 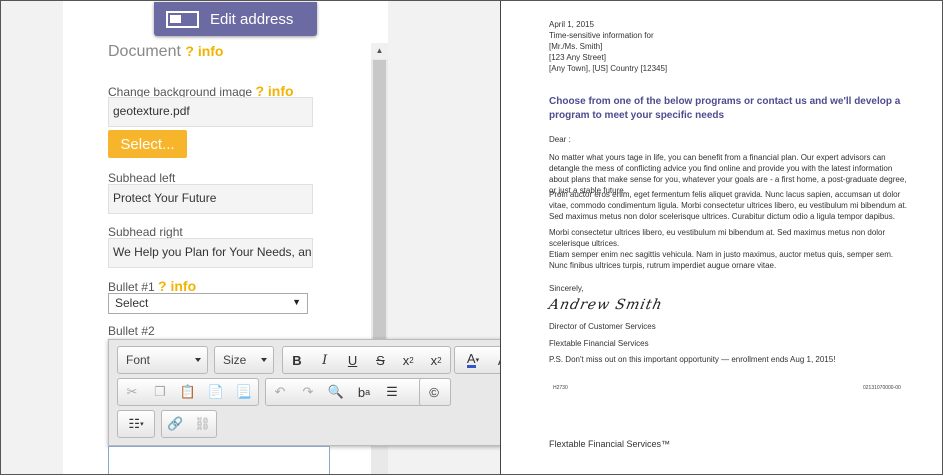 What do you see at coordinates (379, 51) in the screenshot?
I see `scroll-up-arrow-icon: ▲` at bounding box center [379, 51].